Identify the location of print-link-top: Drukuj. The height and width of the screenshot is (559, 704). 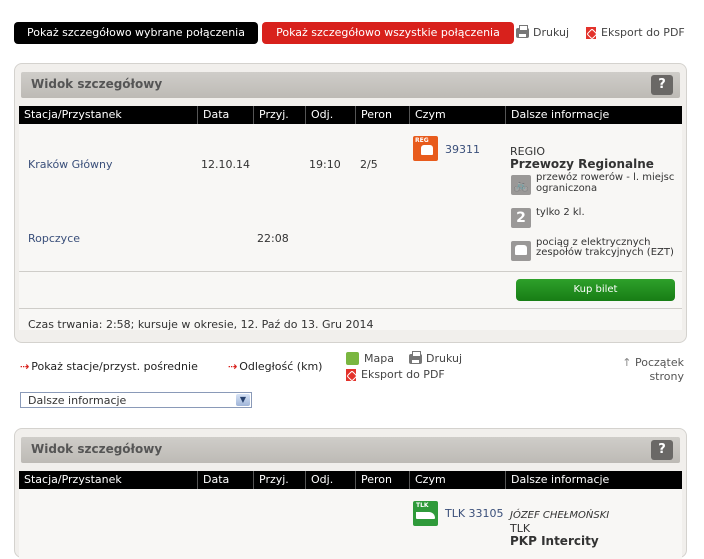
(543, 32).